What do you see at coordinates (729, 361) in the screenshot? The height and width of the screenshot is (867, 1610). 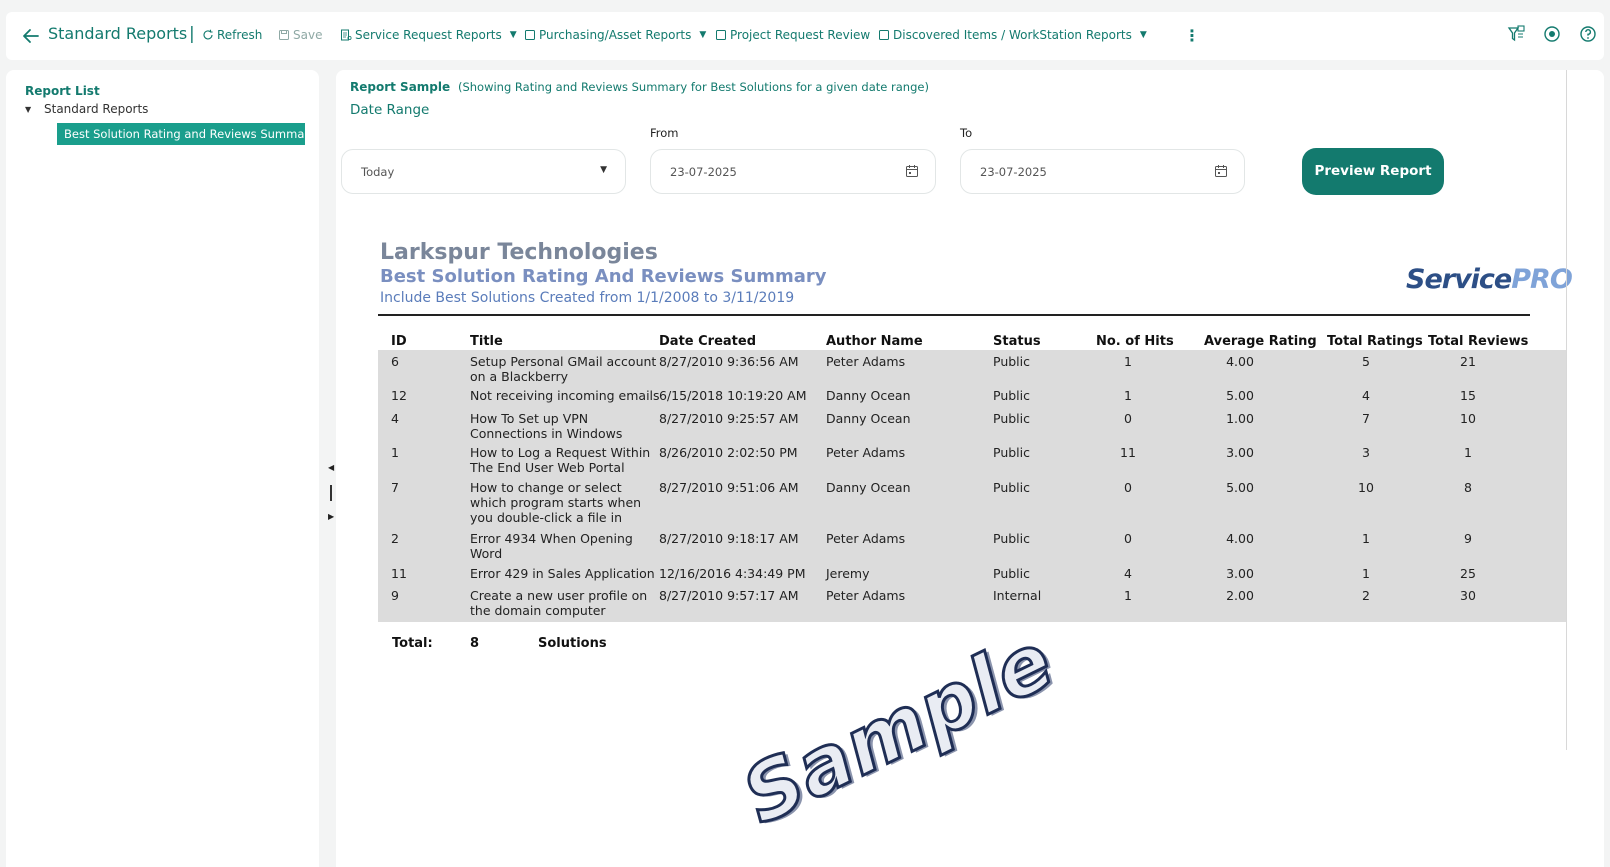 I see `table-cell-date: 8/27/2010 9:36:56 AM` at bounding box center [729, 361].